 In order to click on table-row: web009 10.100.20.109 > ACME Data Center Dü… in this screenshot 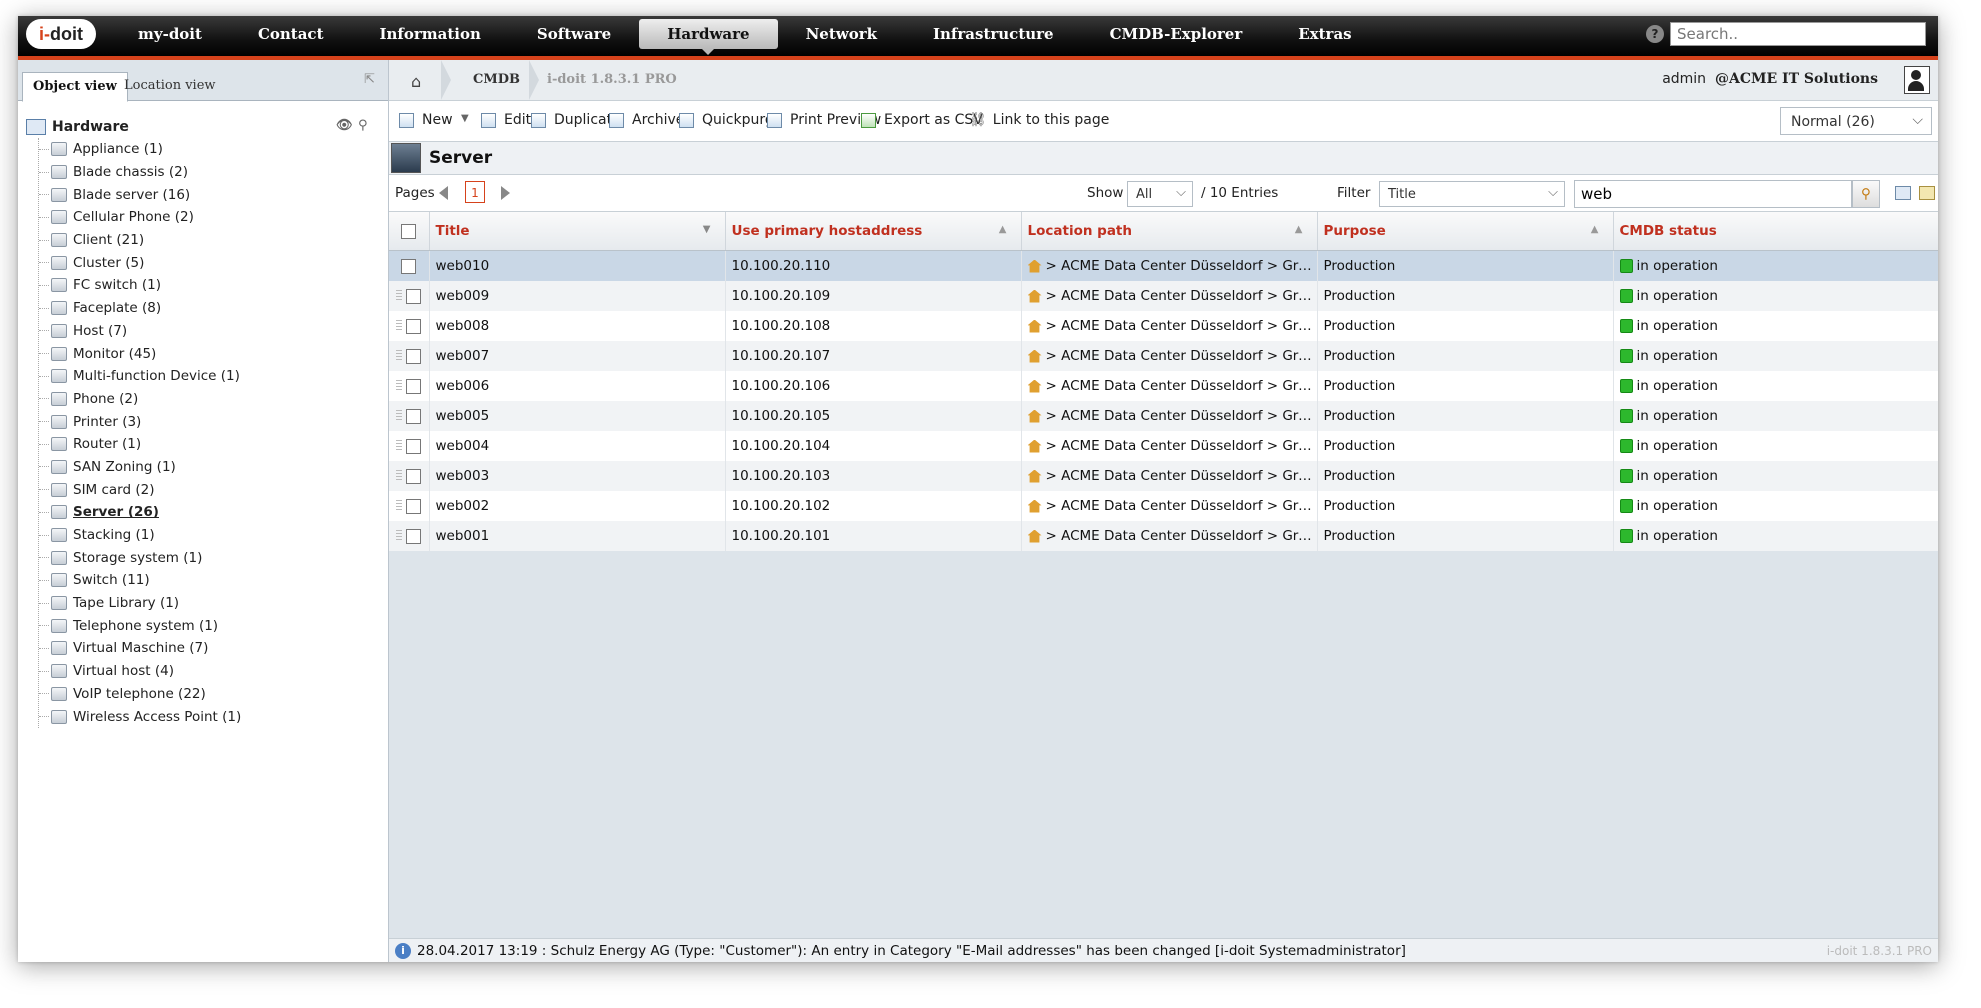, I will do `click(1163, 296)`.